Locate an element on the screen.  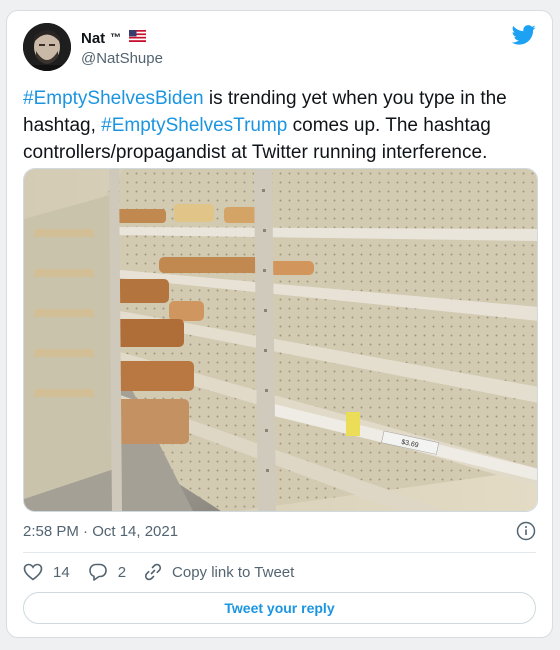
reply-button: 2 is located at coordinates (107, 572).